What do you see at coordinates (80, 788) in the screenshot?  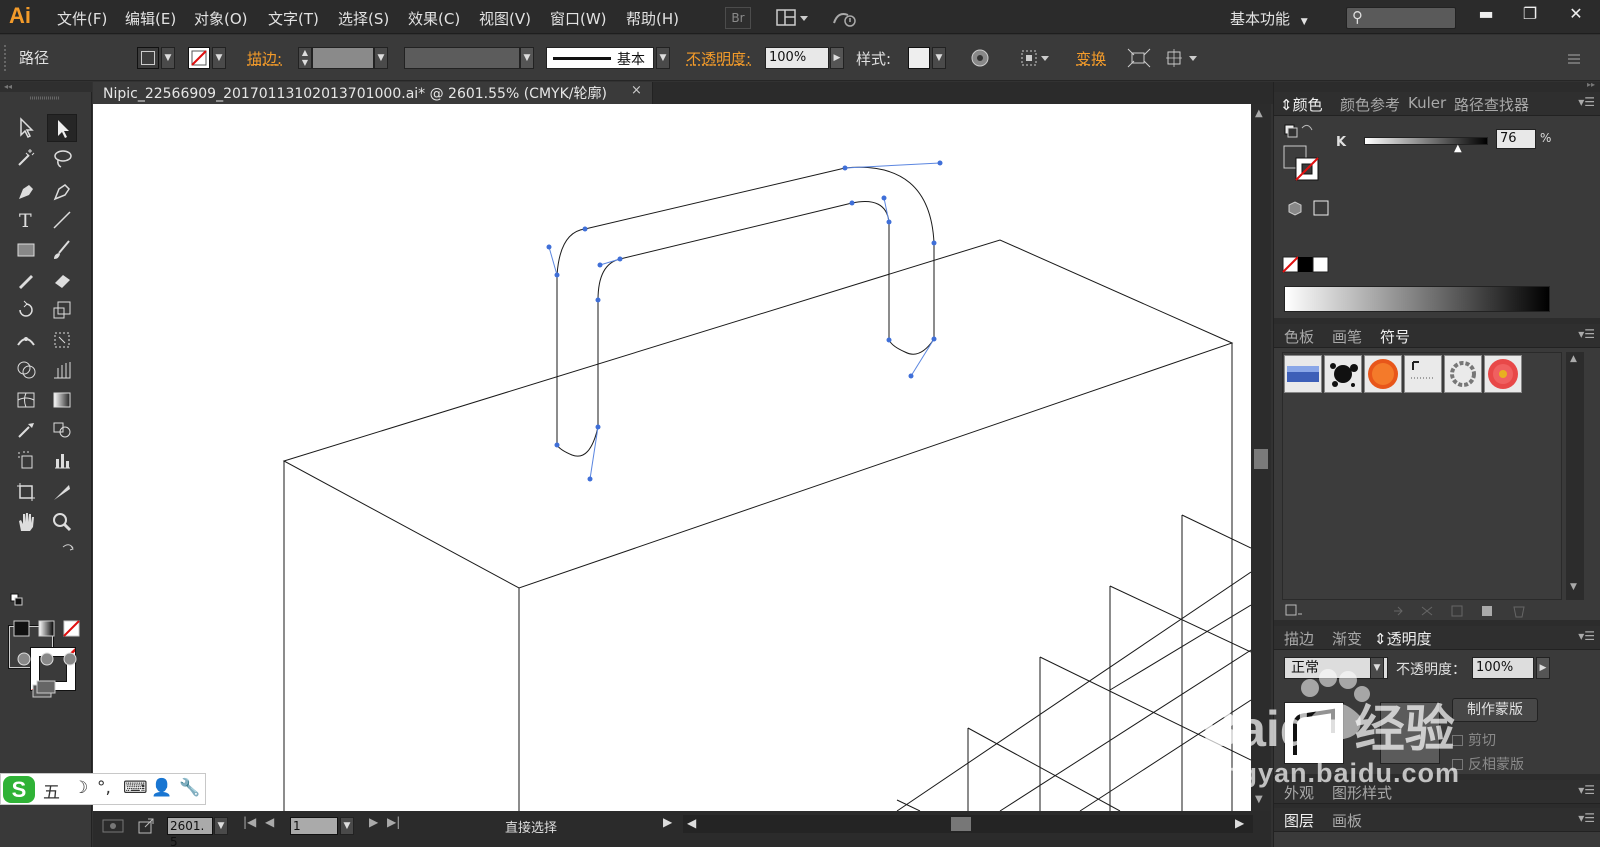 I see `ime-halfwidth-icon: ☽` at bounding box center [80, 788].